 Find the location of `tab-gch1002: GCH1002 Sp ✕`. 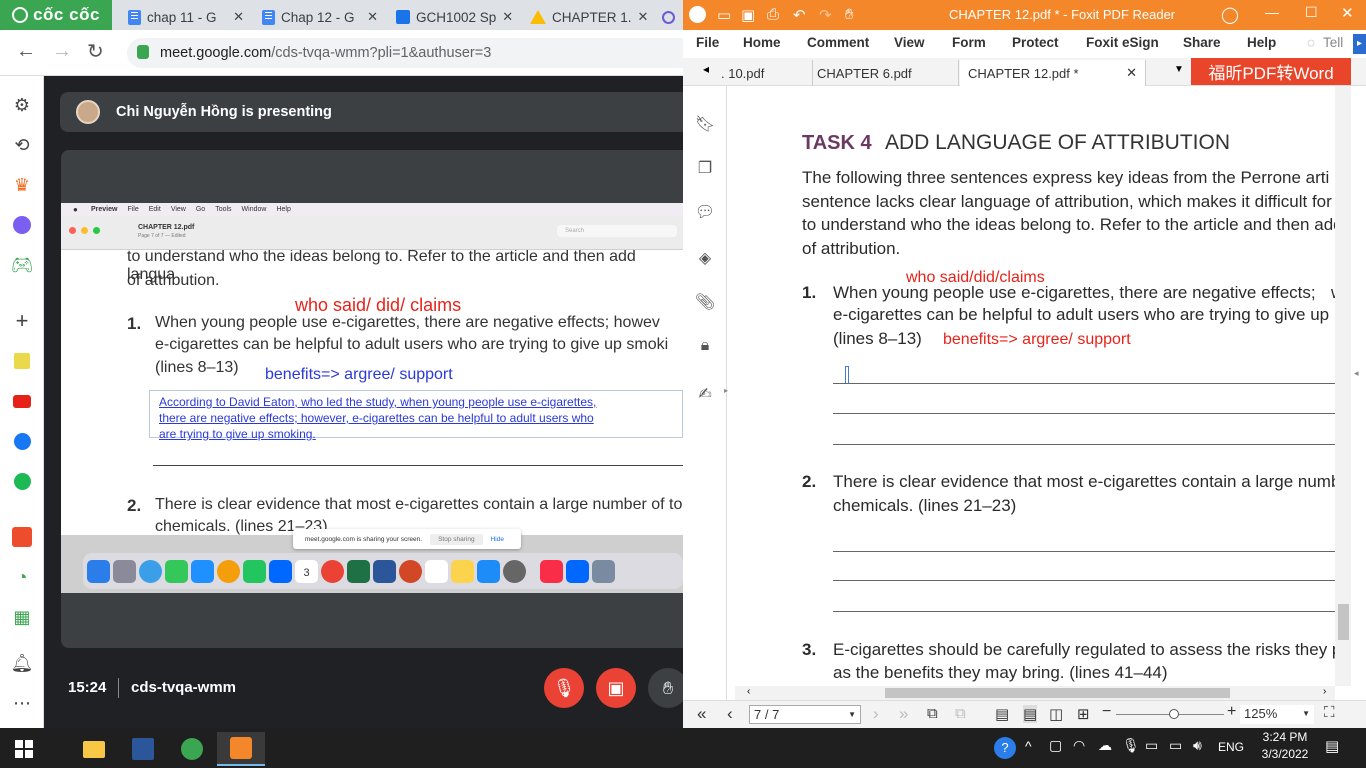

tab-gch1002: GCH1002 Sp ✕ is located at coordinates (454, 17).